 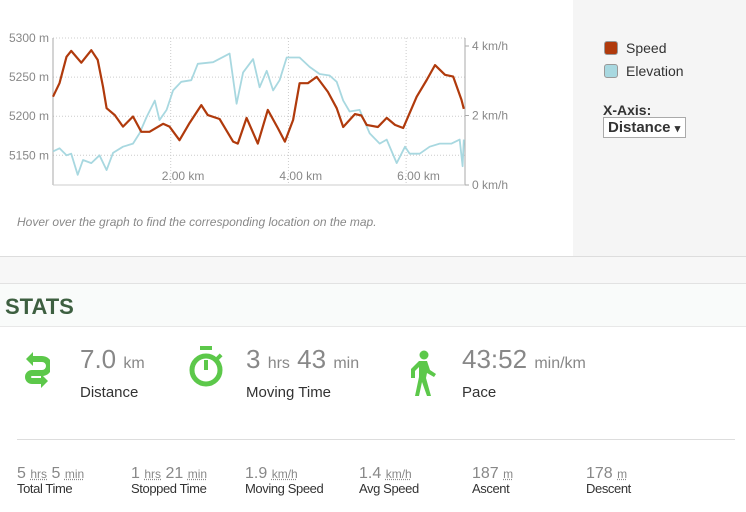 I want to click on distance-value: 7.0 km, so click(x=112, y=359).